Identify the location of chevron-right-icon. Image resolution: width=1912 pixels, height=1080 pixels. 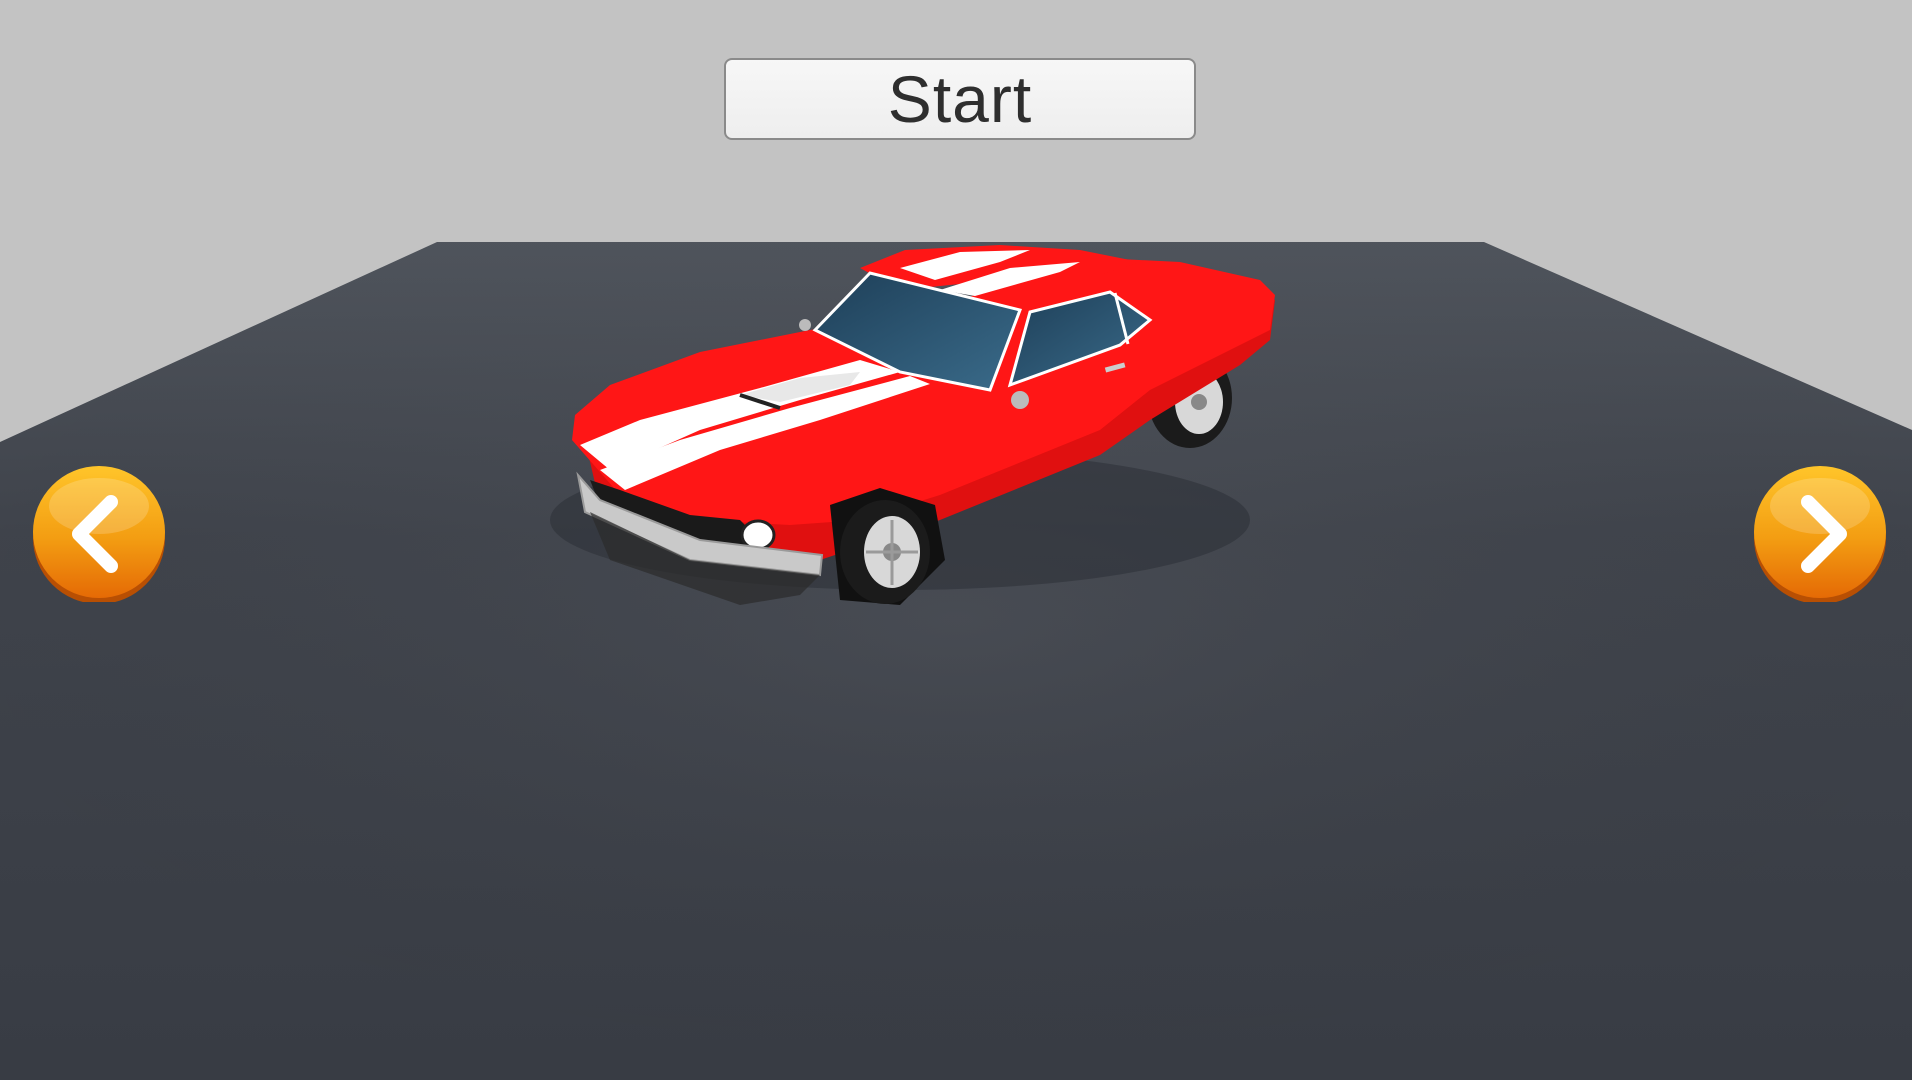
(1820, 534).